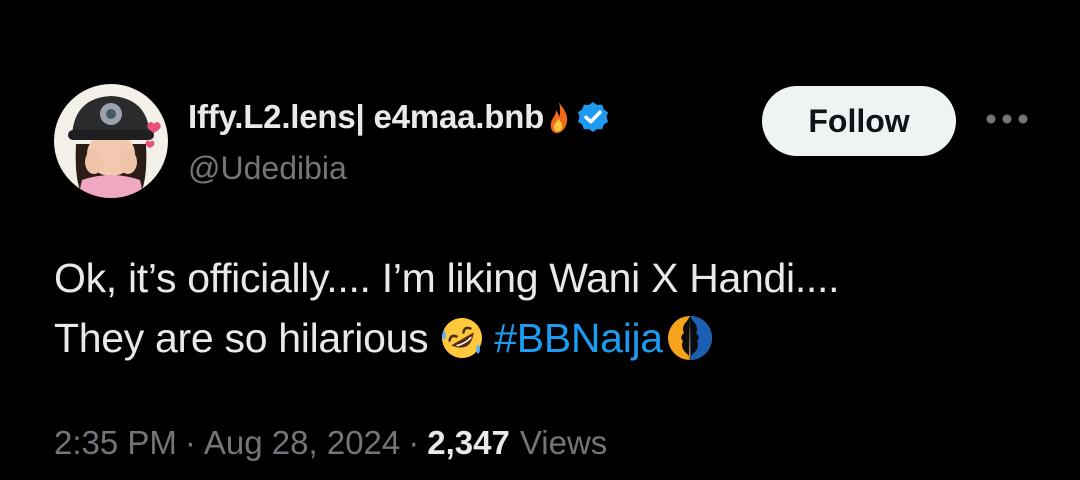 This screenshot has width=1080, height=480. What do you see at coordinates (468, 443) in the screenshot?
I see `views-count: 2,347` at bounding box center [468, 443].